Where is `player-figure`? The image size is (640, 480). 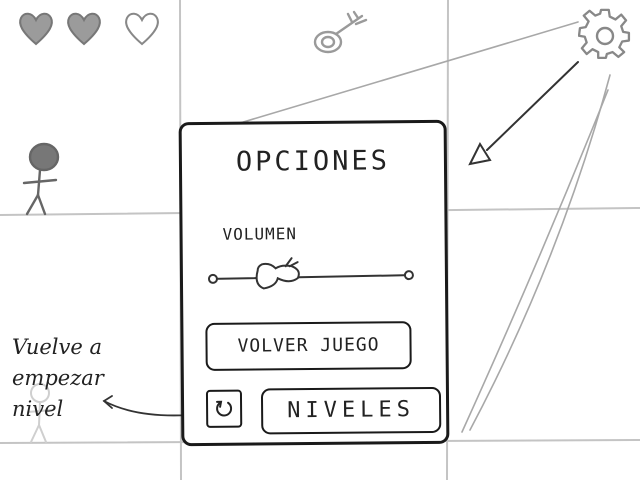
player-figure is located at coordinates (41, 179).